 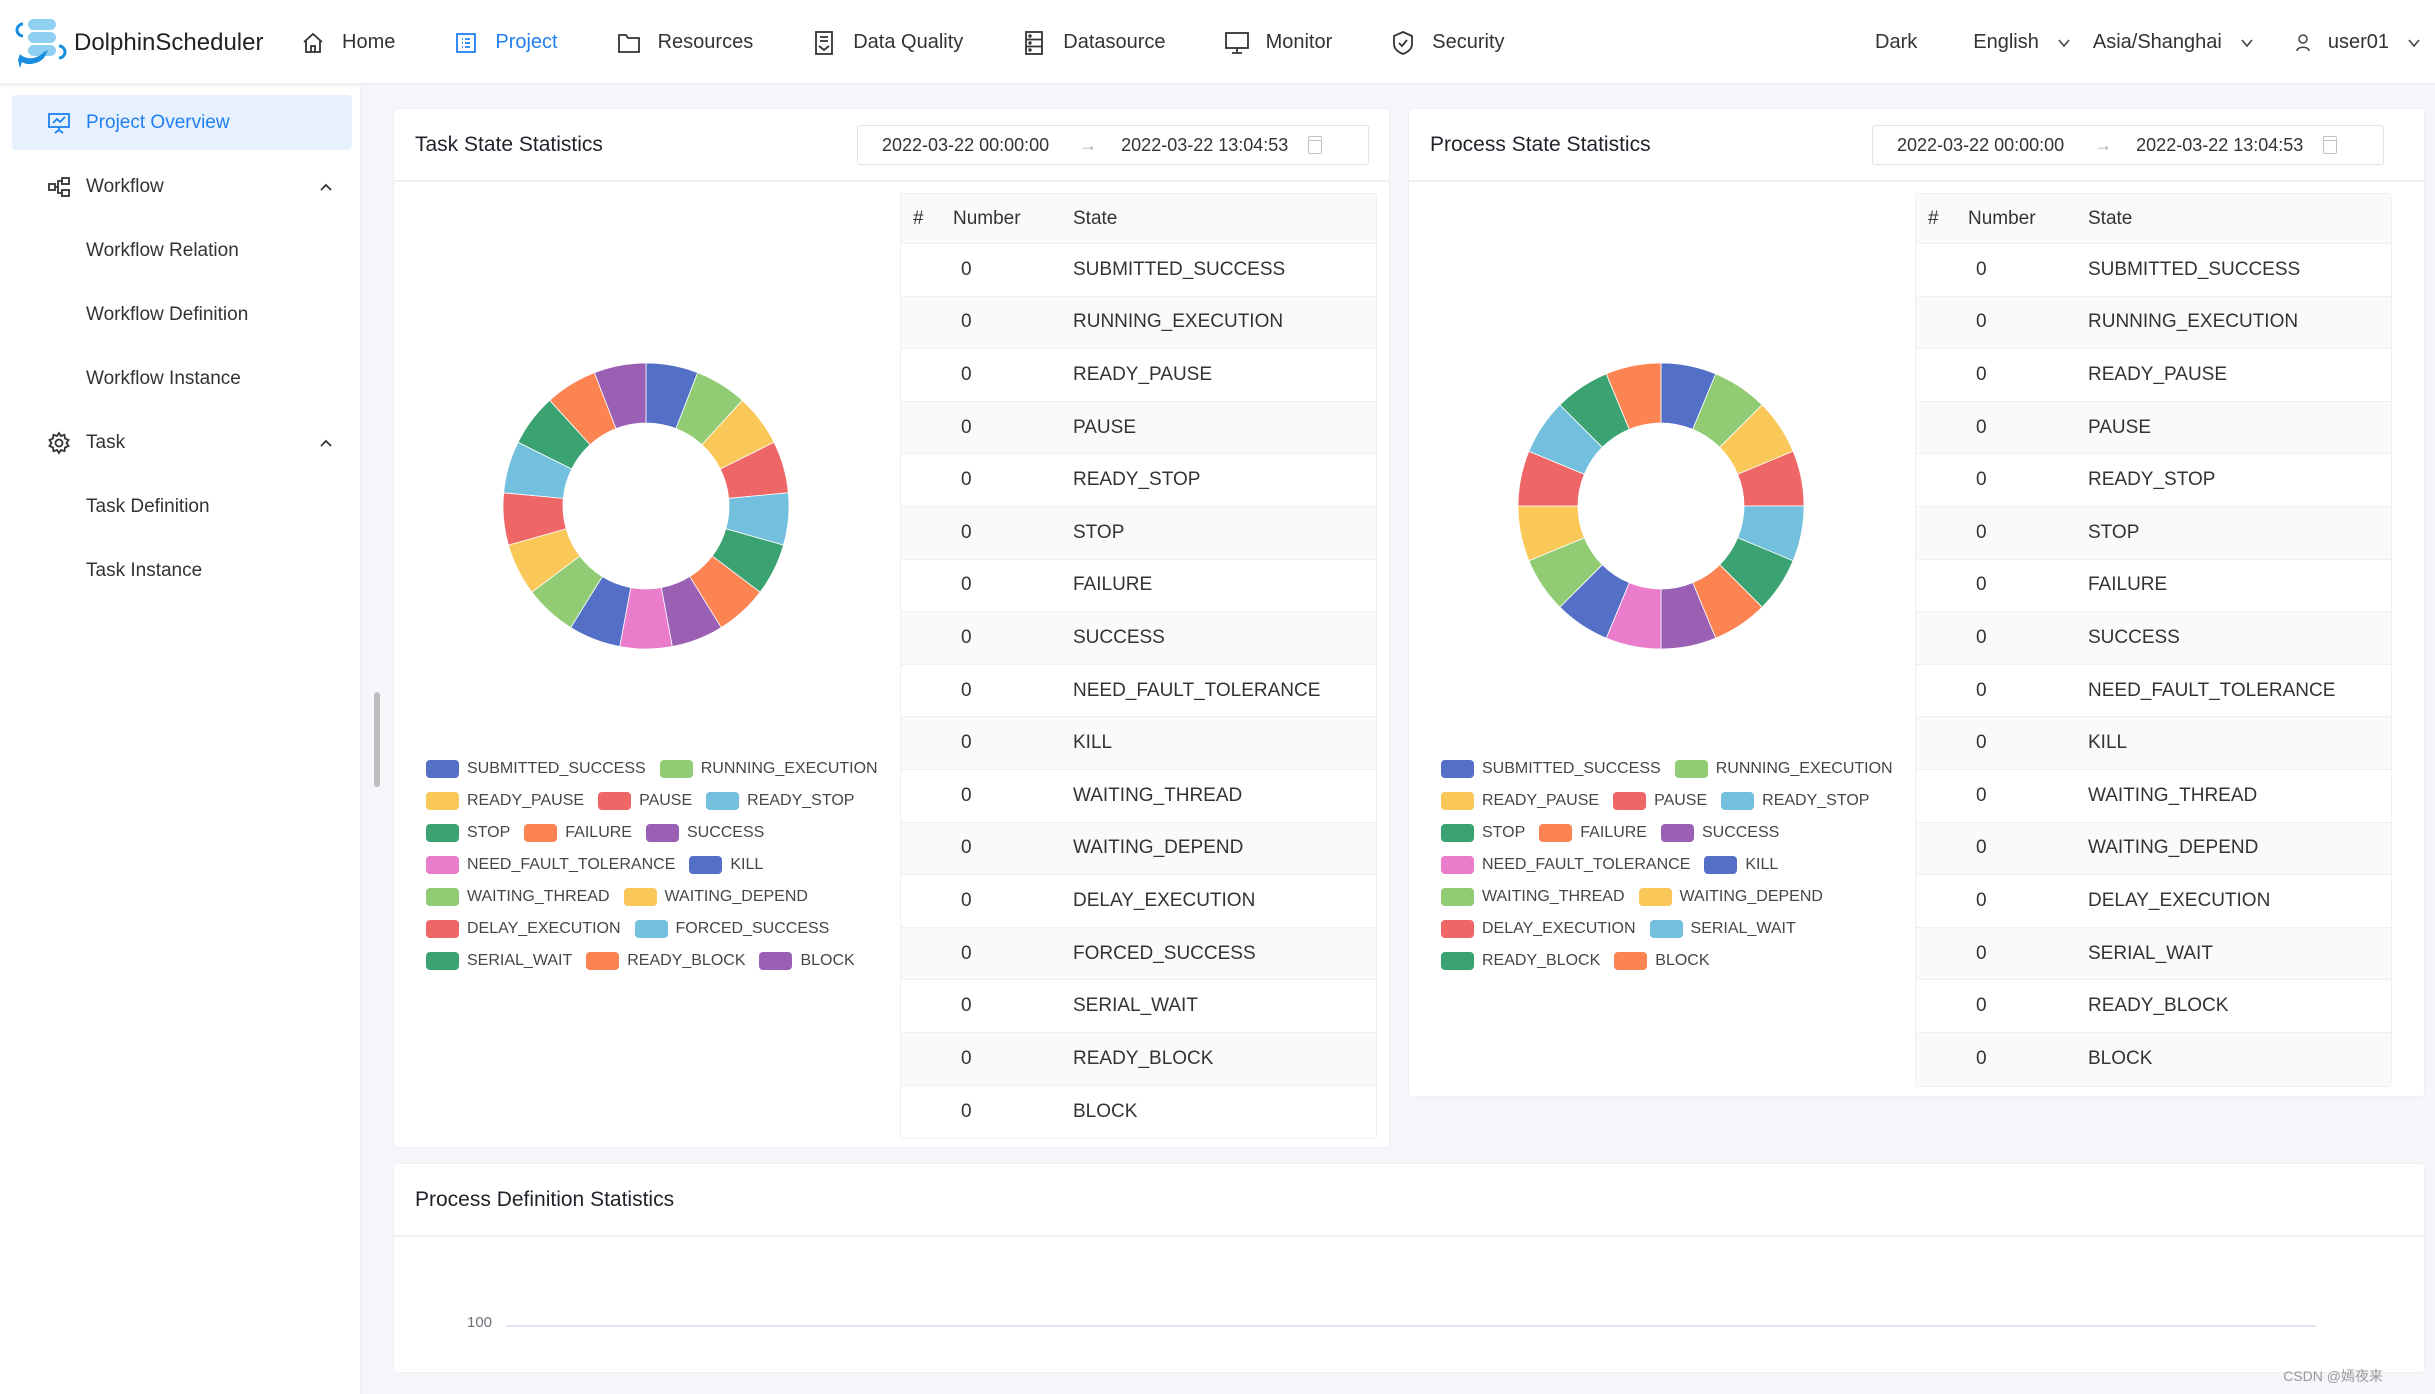 I want to click on nav-data-quality: Data Quality, so click(x=887, y=43).